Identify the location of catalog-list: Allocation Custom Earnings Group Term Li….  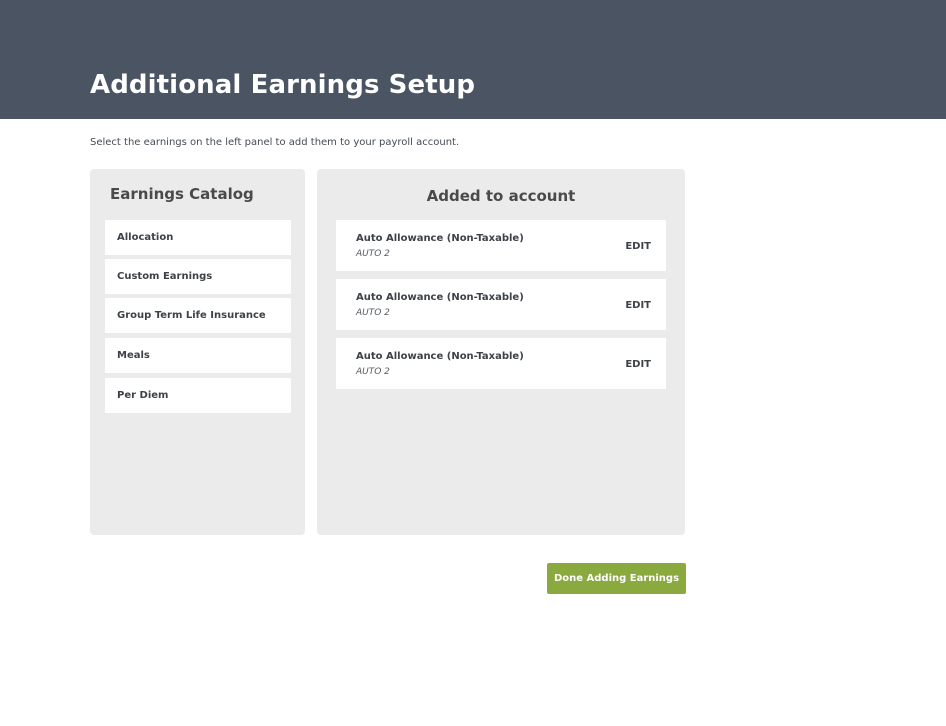
(198, 318).